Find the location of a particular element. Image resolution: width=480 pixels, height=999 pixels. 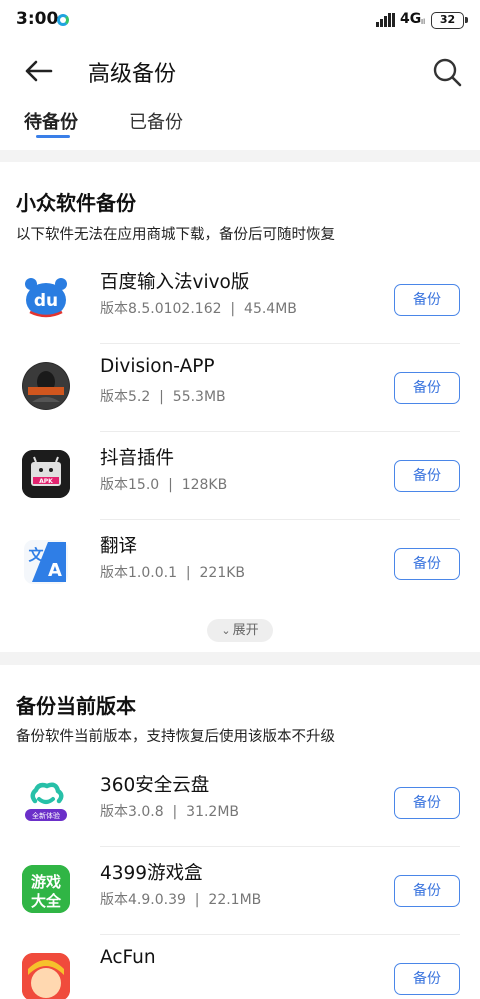

baidu-input-icon: du is located at coordinates (46, 298).